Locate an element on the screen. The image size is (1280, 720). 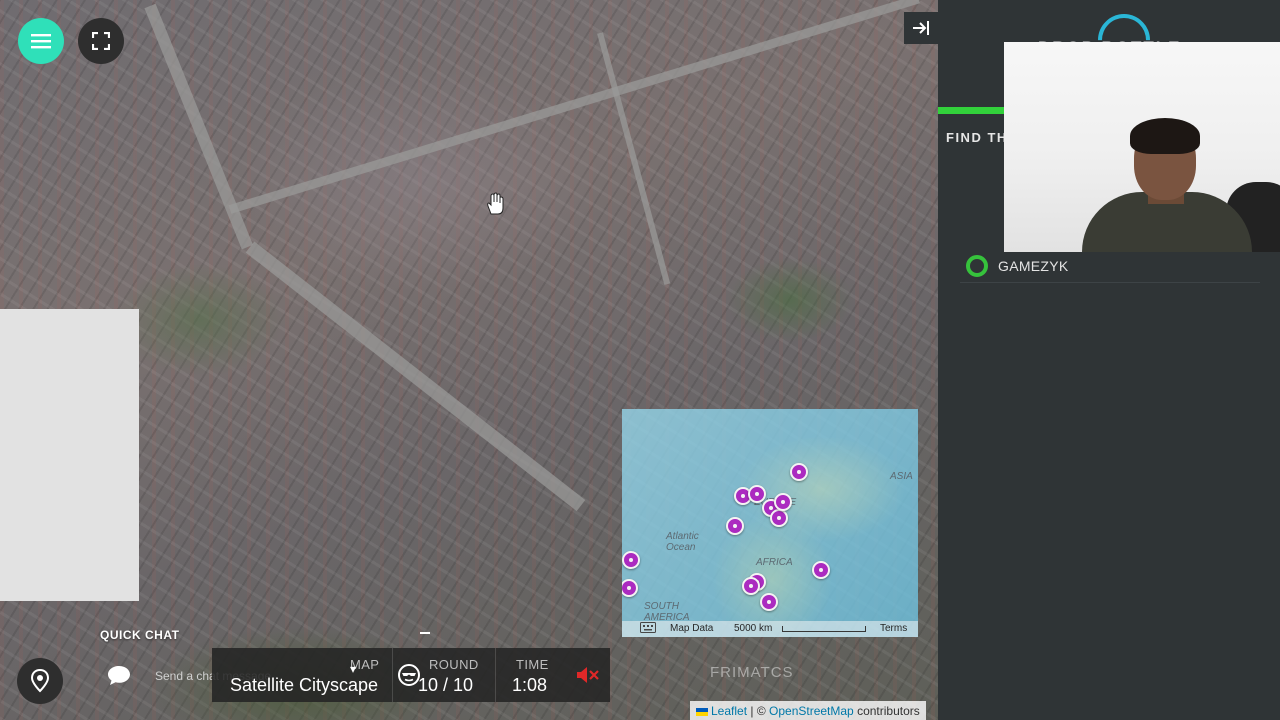
streamer-hair is located at coordinates (1165, 136).